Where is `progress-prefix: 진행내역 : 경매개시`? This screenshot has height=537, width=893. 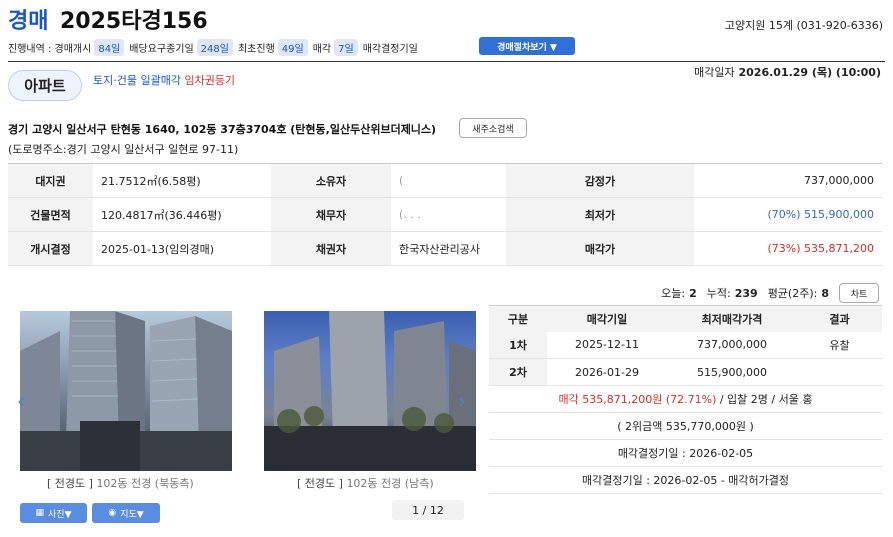
progress-prefix: 진행내역 : 경매개시 is located at coordinates (50, 49).